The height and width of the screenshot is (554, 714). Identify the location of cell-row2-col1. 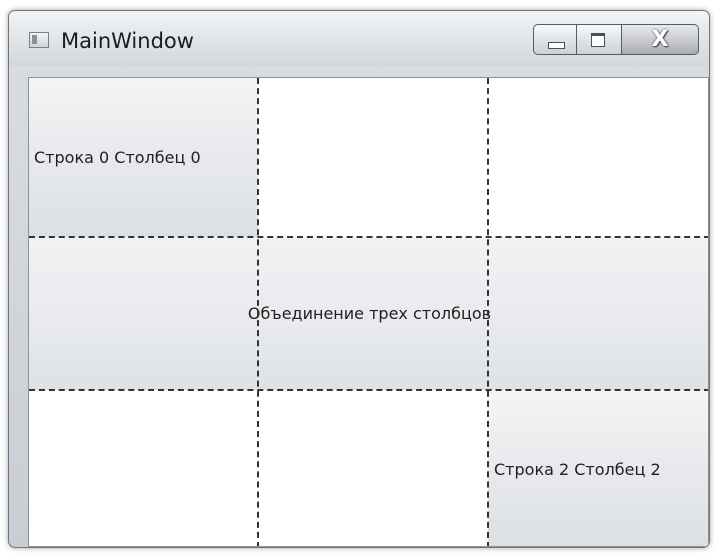
(373, 468).